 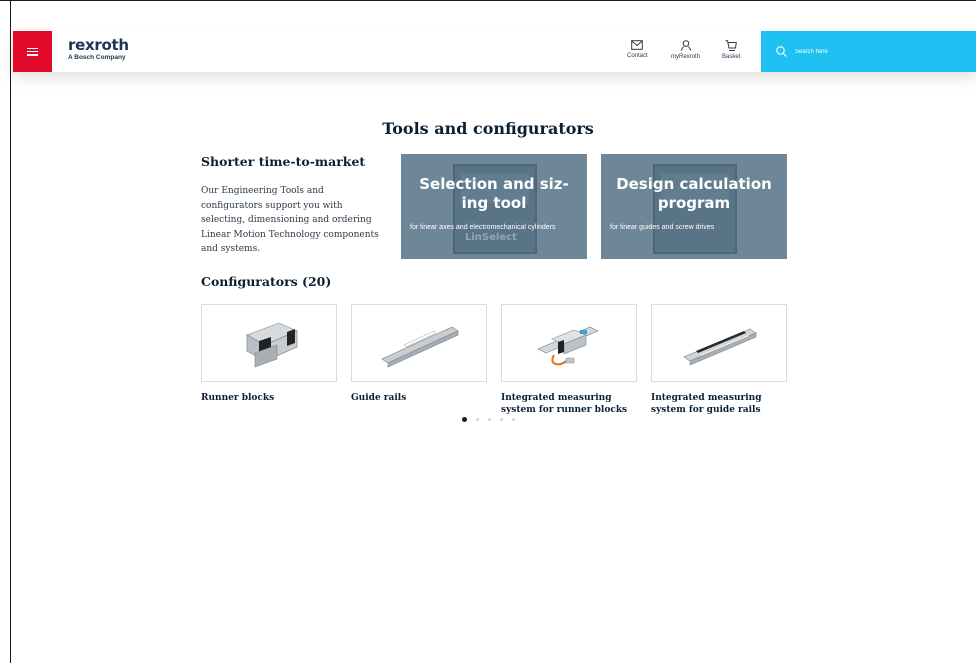 What do you see at coordinates (731, 57) in the screenshot?
I see `basket-label: Basket` at bounding box center [731, 57].